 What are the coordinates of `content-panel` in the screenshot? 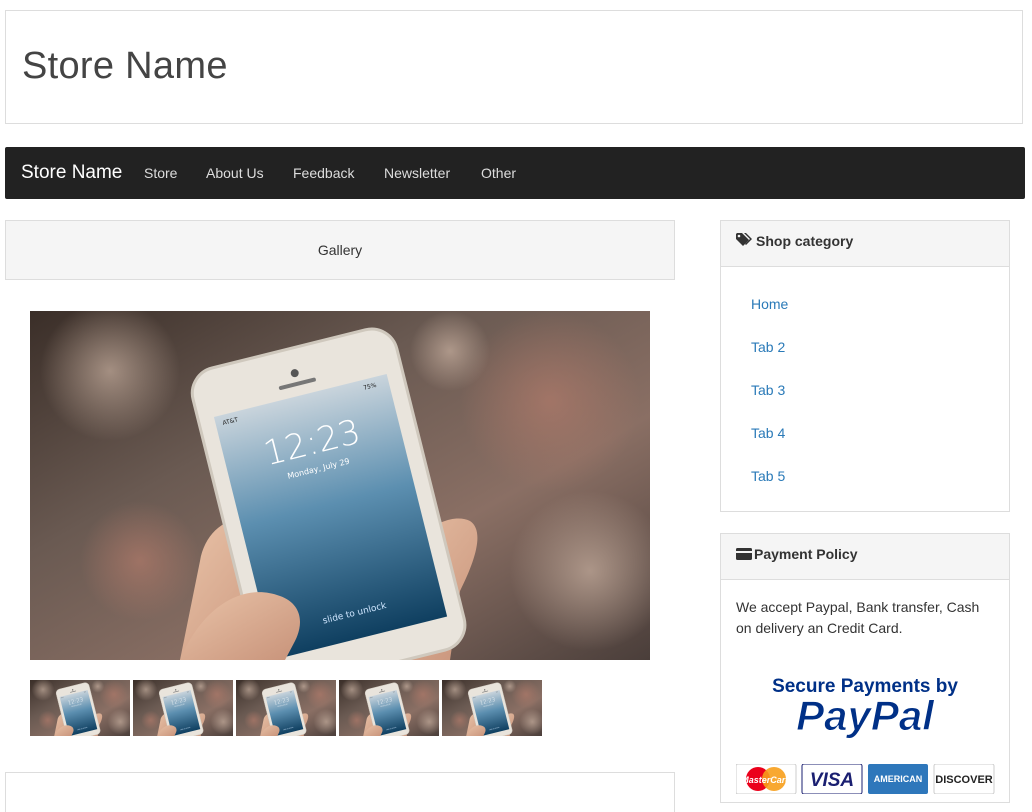 It's located at (340, 792).